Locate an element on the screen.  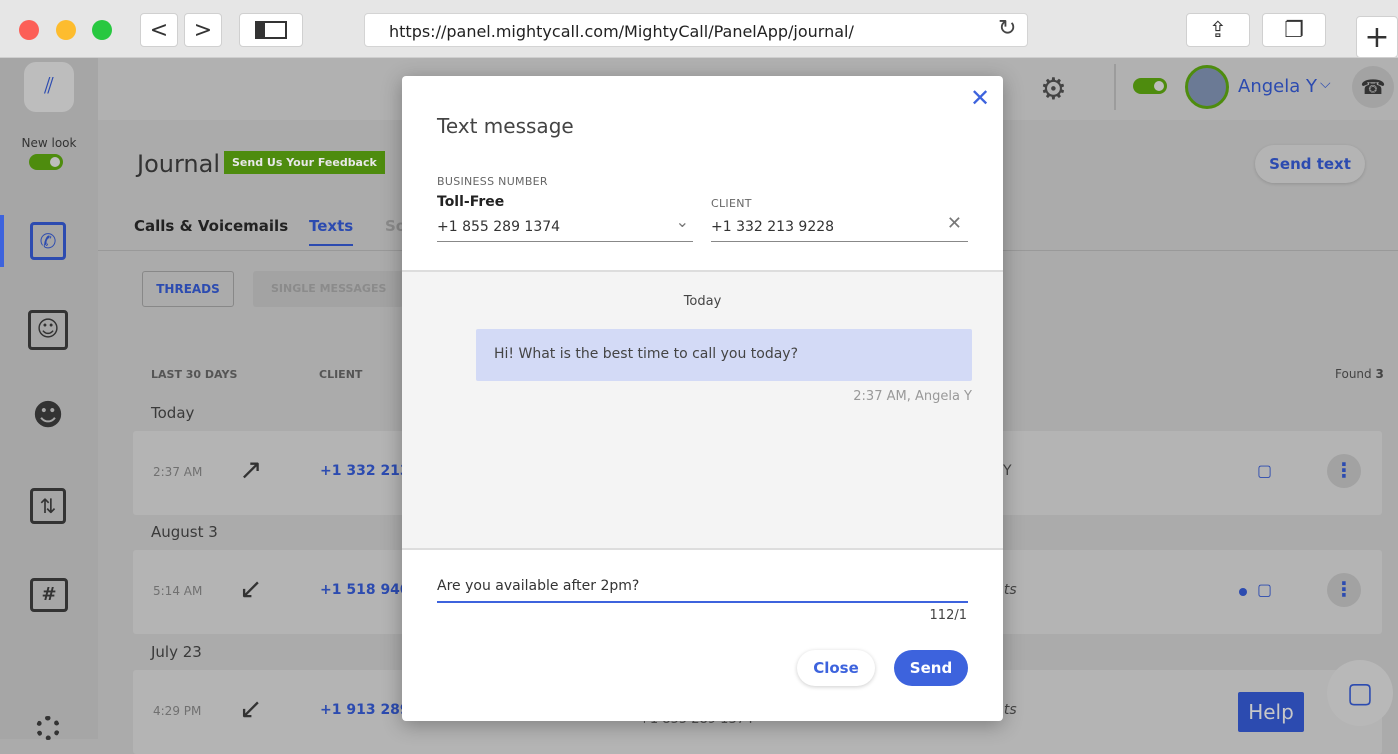
group-date: August 3 is located at coordinates (184, 532).